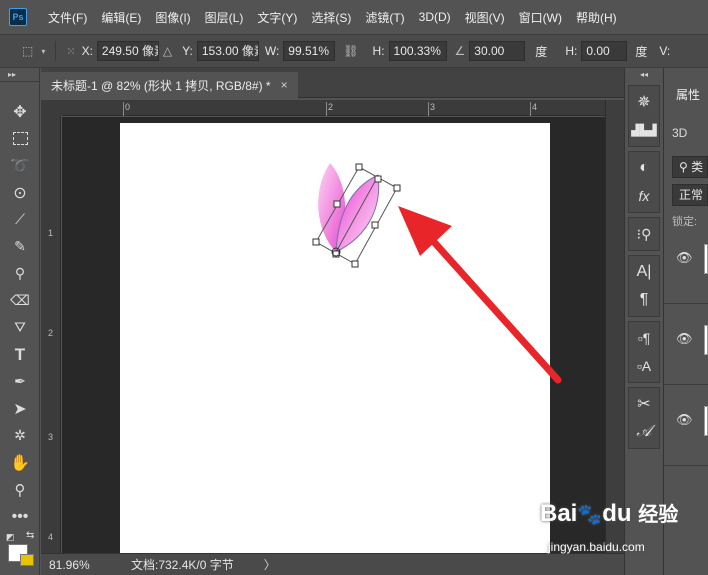 This screenshot has height=575, width=708. Describe the element at coordinates (690, 195) in the screenshot. I see `blend-mode-select: 正常` at that location.